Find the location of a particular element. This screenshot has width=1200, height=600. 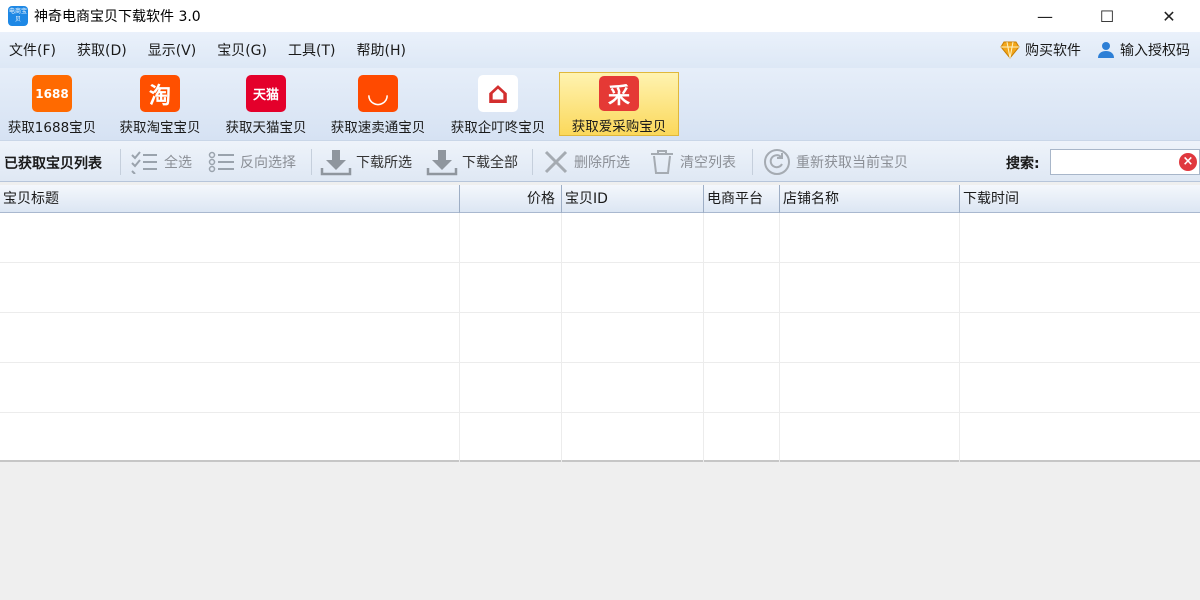

menu-right: 购买软件 输入授权码 is located at coordinates (1095, 50).